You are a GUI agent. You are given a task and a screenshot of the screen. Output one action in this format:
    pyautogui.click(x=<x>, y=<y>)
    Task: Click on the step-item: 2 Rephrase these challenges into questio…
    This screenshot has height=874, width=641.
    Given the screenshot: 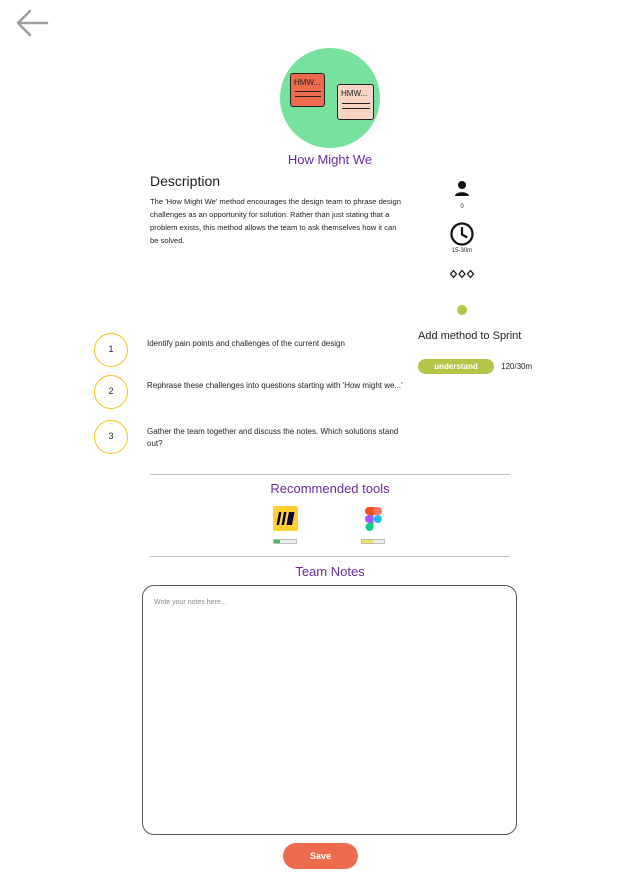 What is the action you would take?
    pyautogui.click(x=254, y=393)
    